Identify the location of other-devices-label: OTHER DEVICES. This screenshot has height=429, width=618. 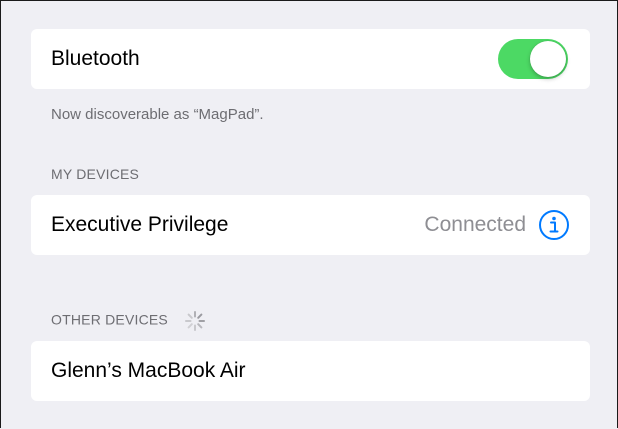
(109, 319).